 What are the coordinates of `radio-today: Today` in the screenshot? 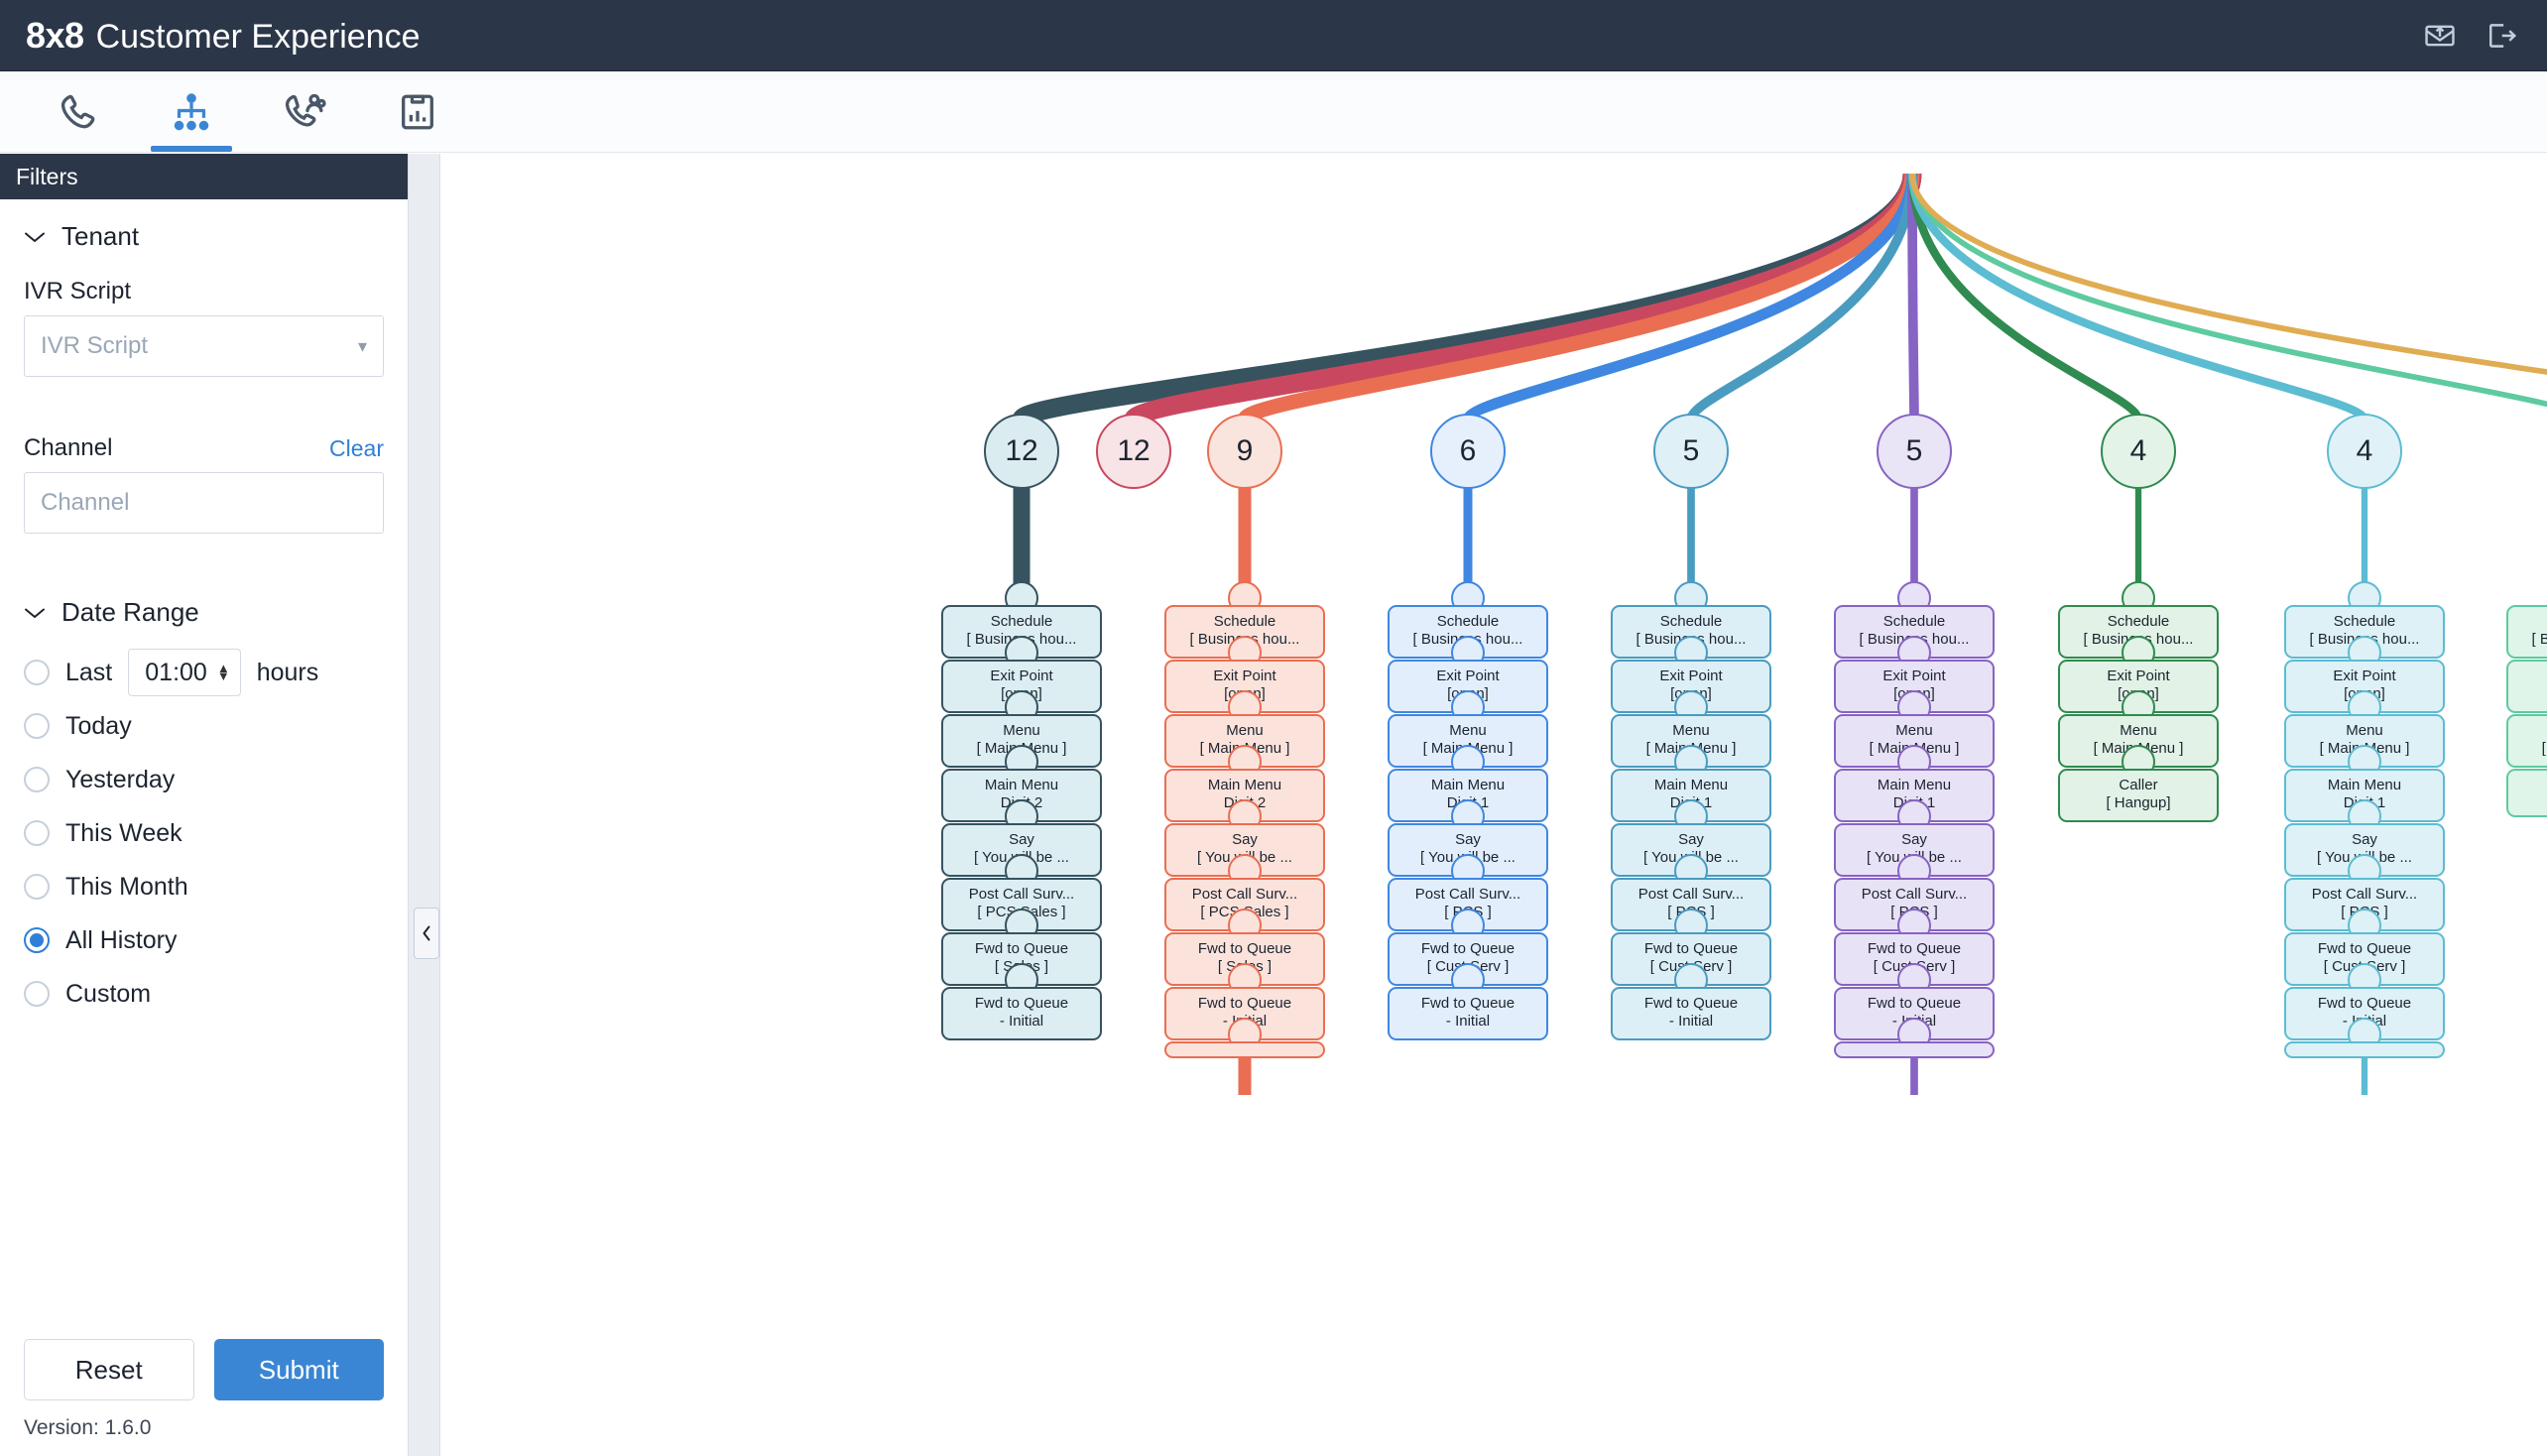 It's located at (204, 726).